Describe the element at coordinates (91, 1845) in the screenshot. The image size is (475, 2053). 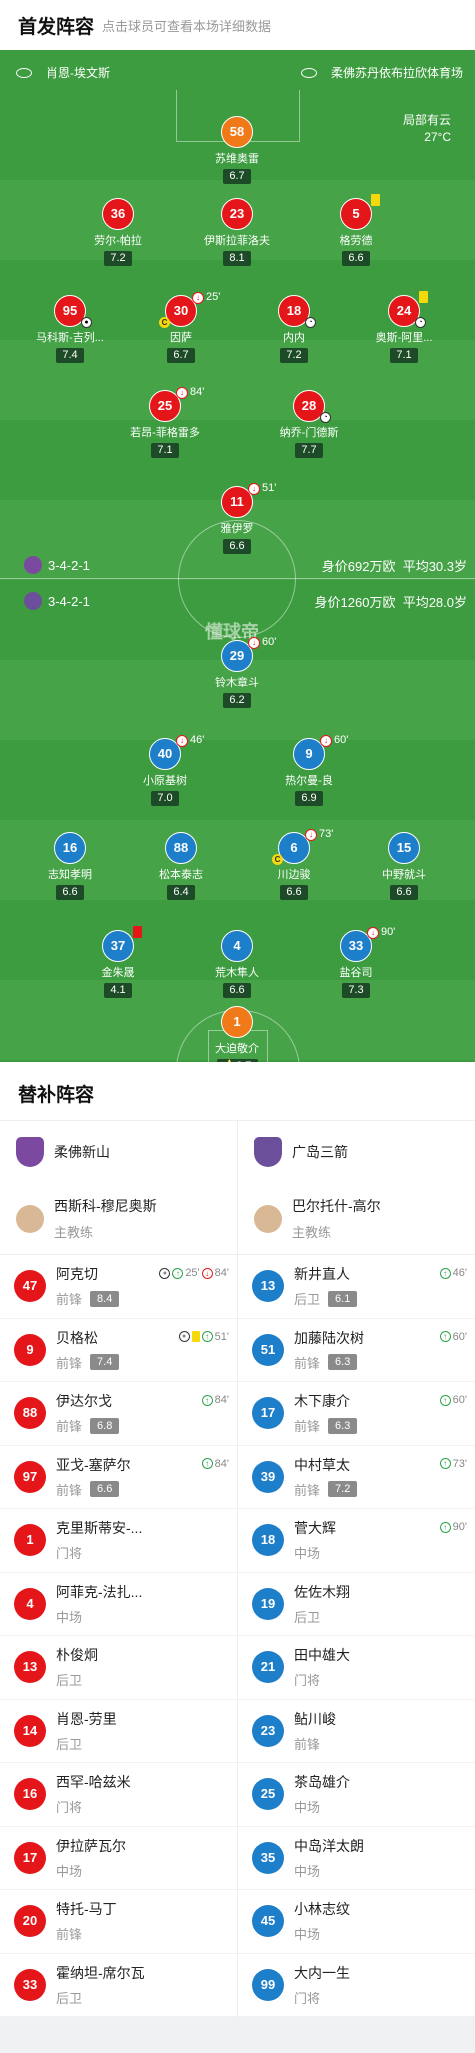
I see `bench-player-name: 伊拉萨瓦尔` at that location.